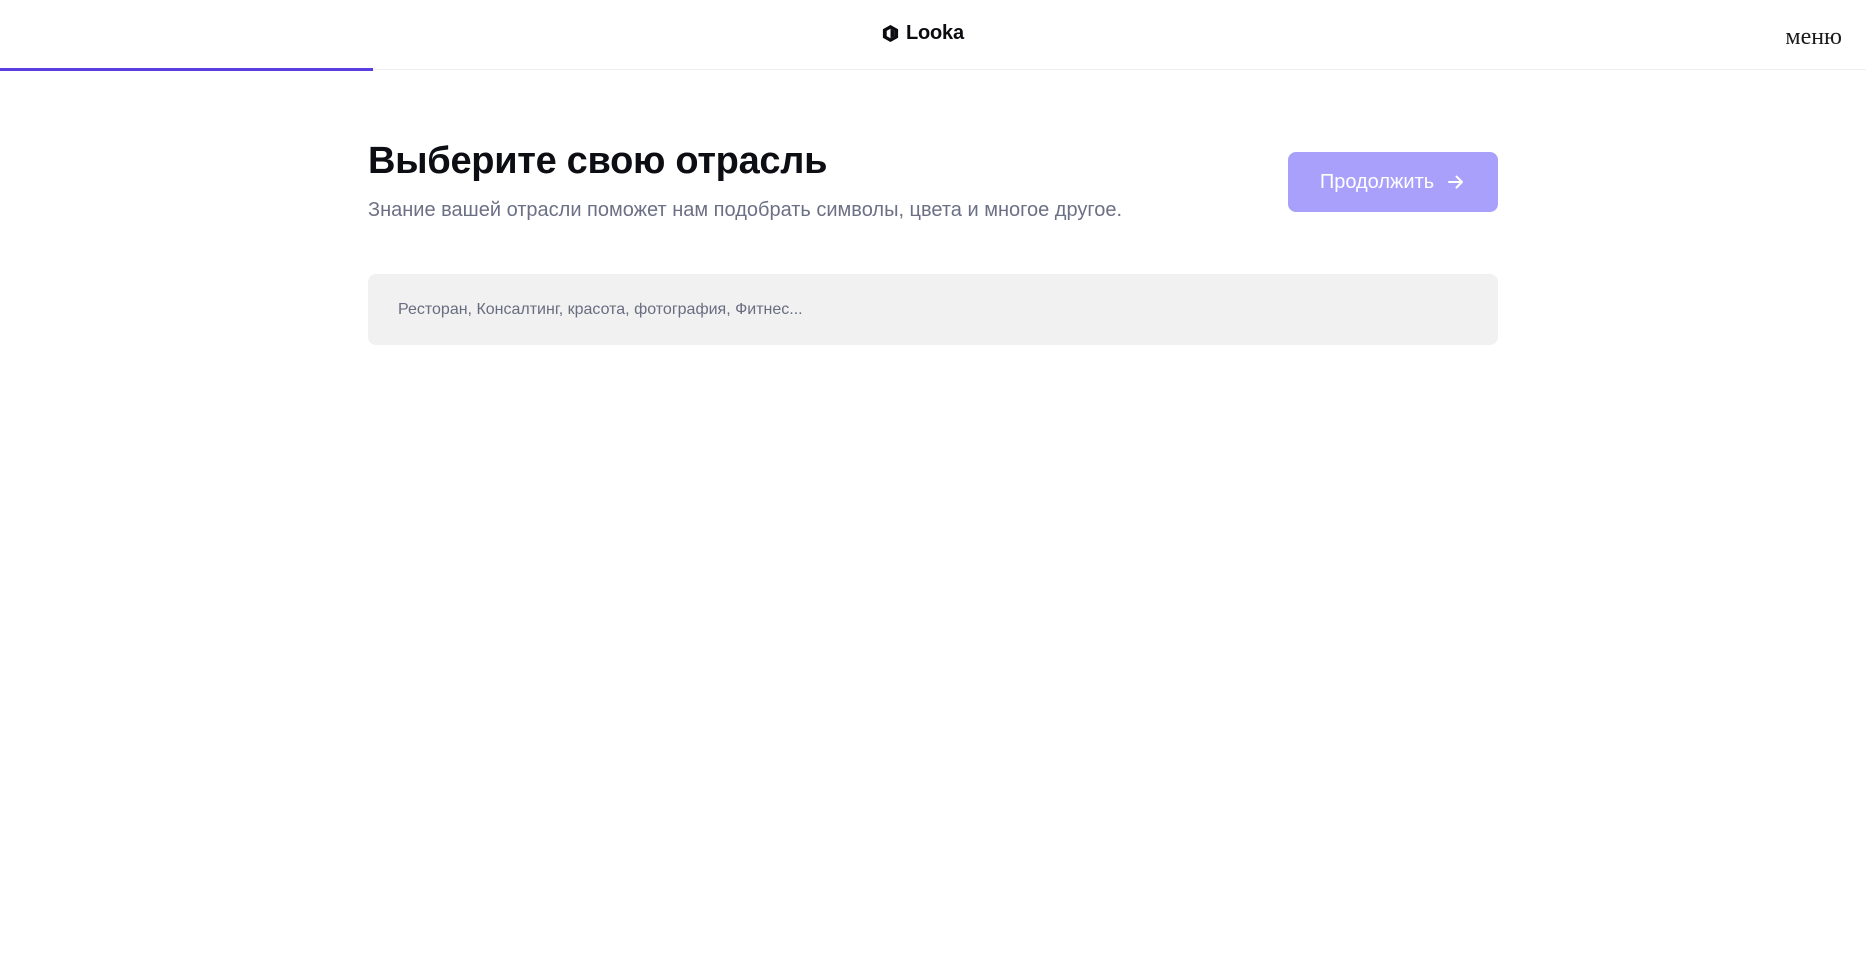 The image size is (1866, 958). I want to click on menu-button: меню, so click(1813, 37).